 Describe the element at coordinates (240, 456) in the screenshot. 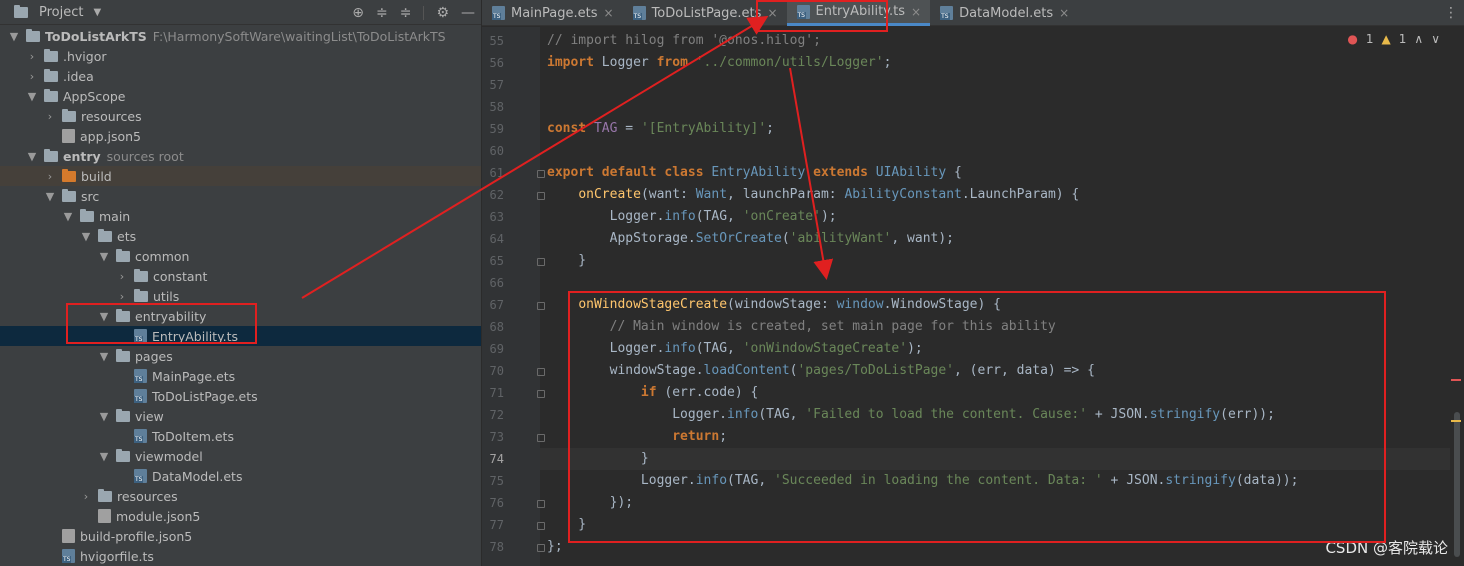

I see `tree-item: ▼ viewmodel` at that location.